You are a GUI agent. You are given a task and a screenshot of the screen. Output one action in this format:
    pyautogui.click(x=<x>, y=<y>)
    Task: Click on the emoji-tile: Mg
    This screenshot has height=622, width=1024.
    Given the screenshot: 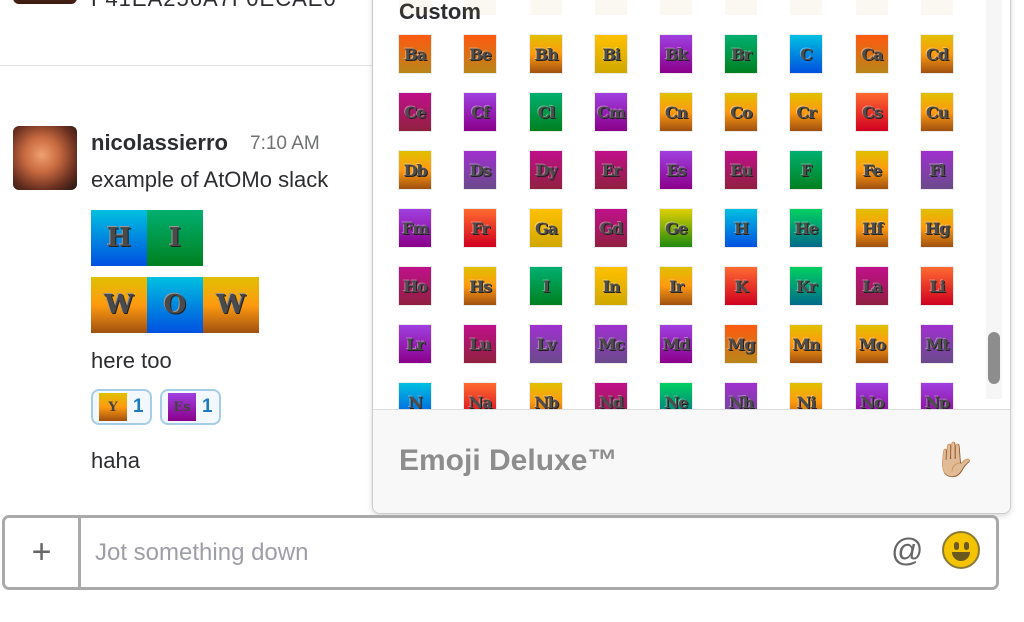 What is the action you would take?
    pyautogui.click(x=741, y=344)
    